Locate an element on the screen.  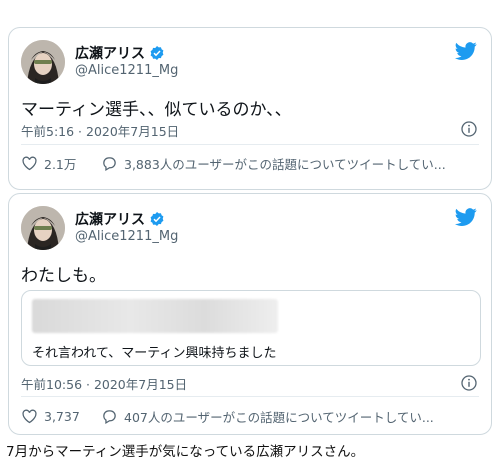
tweet-timestamp: 午前10:56 · 2020年7月15日 is located at coordinates (104, 383).